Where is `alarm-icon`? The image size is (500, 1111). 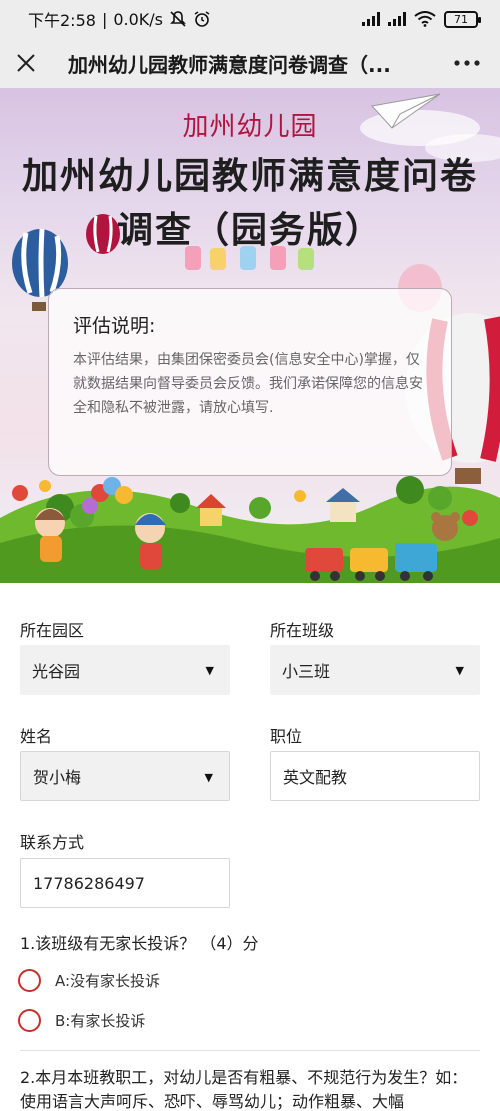
alarm-icon is located at coordinates (202, 19).